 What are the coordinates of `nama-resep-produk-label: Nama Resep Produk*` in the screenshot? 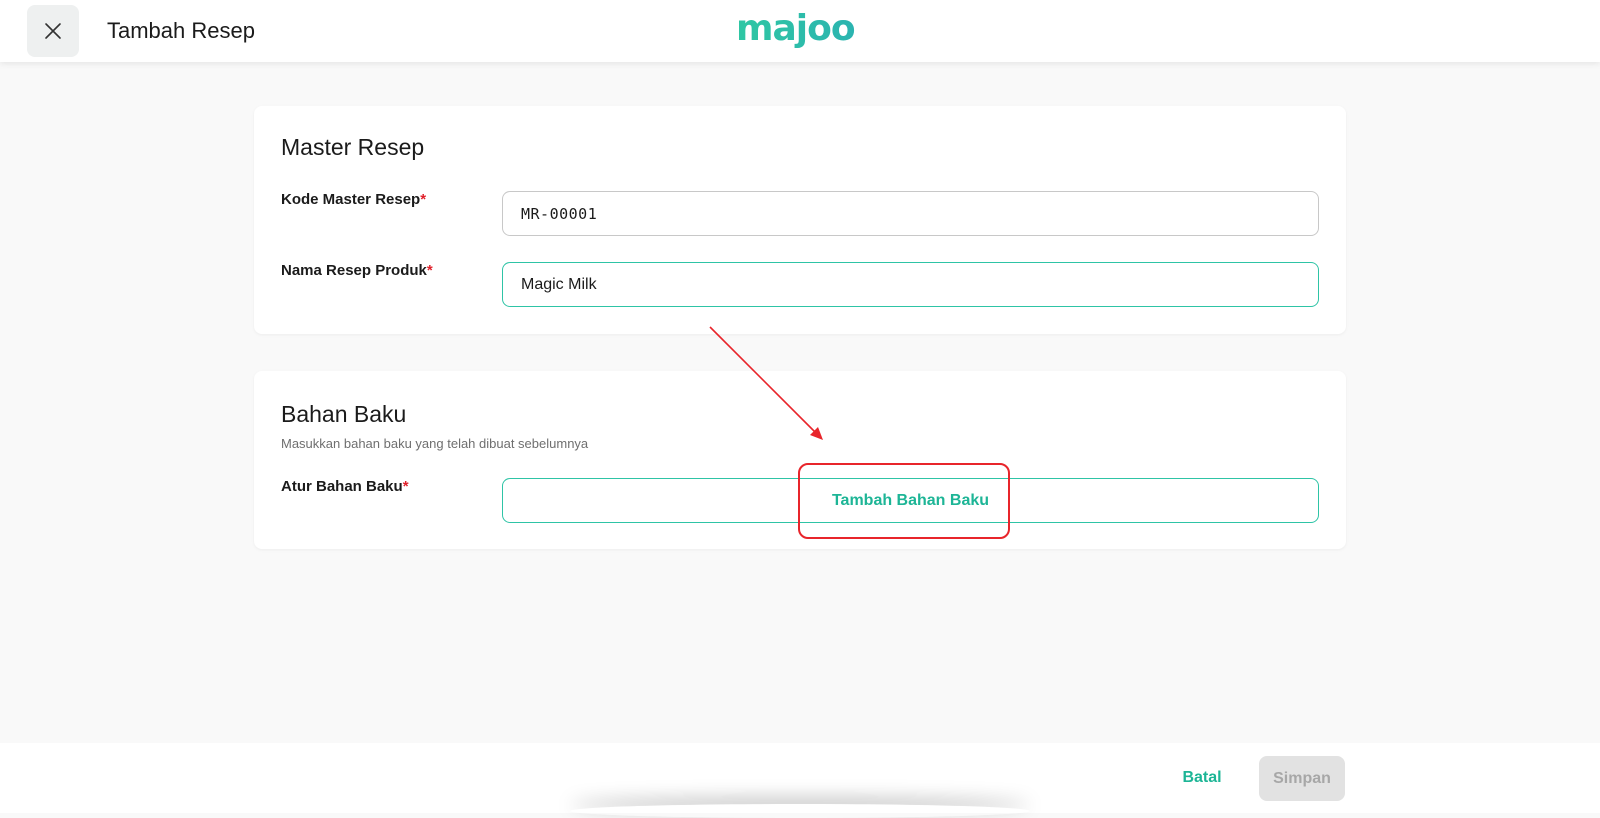 It's located at (357, 270).